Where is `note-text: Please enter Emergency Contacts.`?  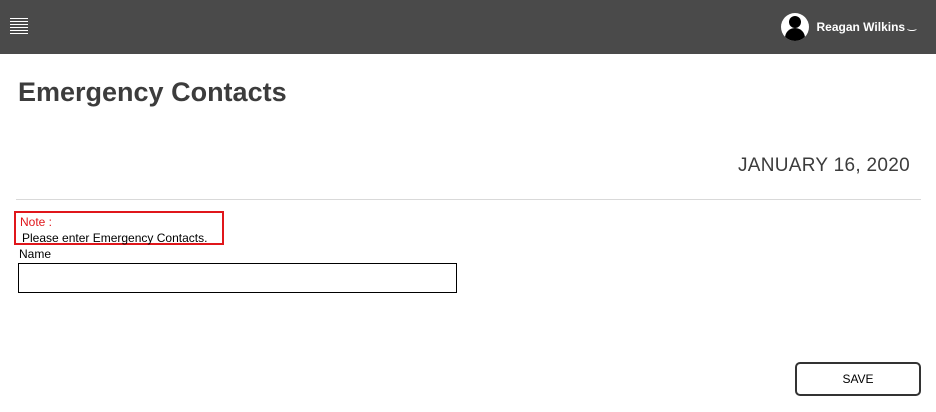
note-text: Please enter Emergency Contacts. is located at coordinates (115, 238).